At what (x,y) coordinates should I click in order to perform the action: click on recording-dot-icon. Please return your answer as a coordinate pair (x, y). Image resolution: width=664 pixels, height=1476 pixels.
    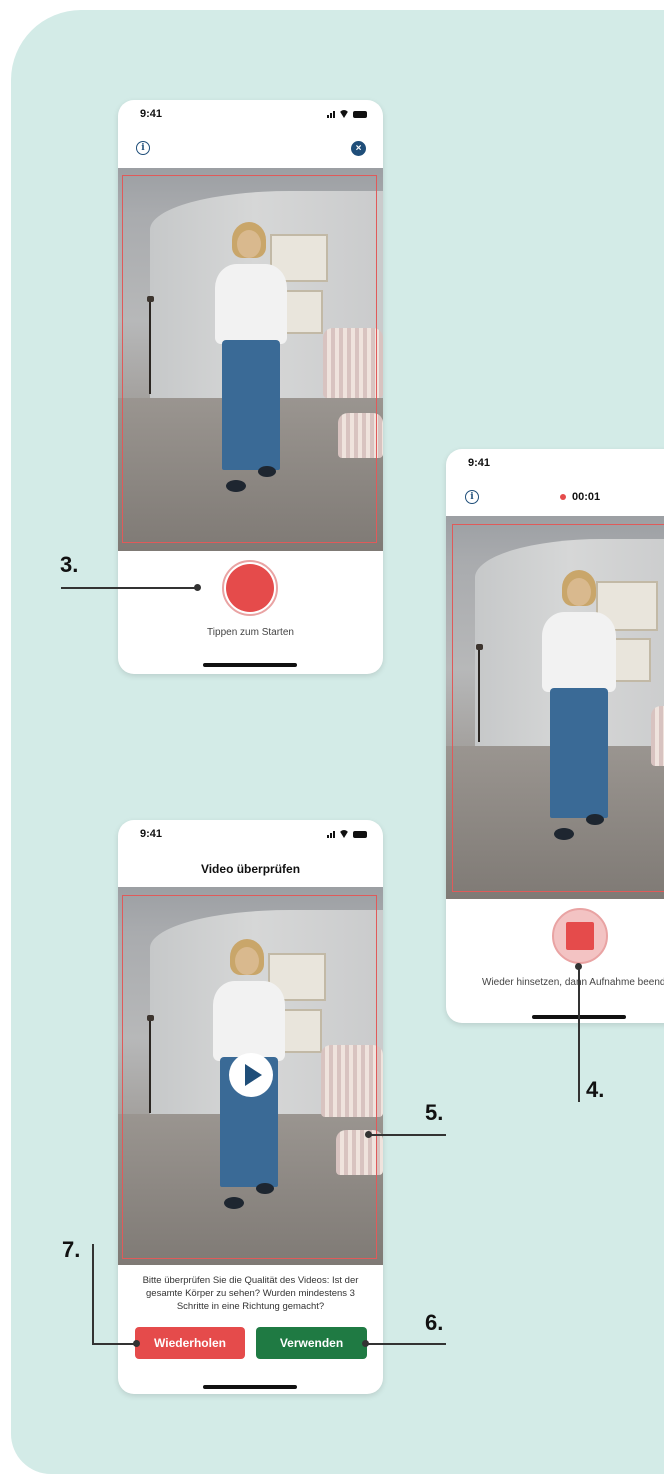
    Looking at the image, I should click on (563, 497).